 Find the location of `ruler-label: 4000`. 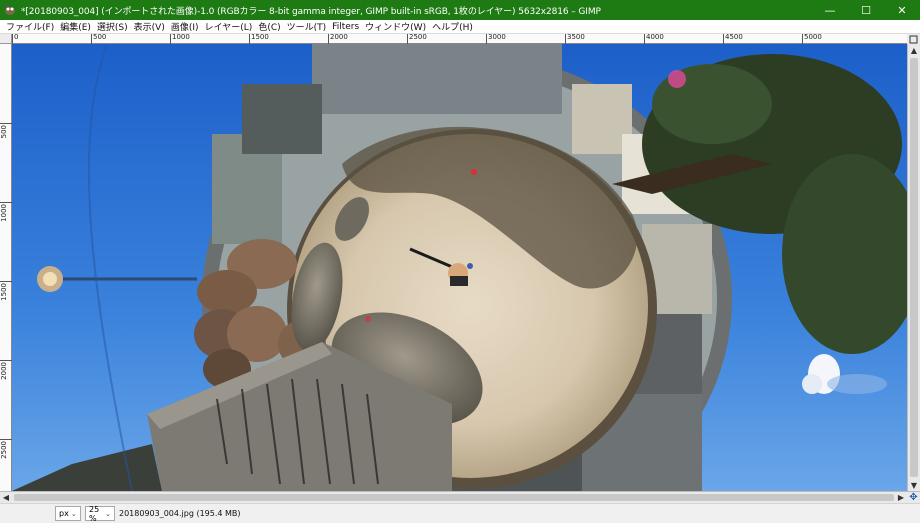

ruler-label: 4000 is located at coordinates (655, 37).